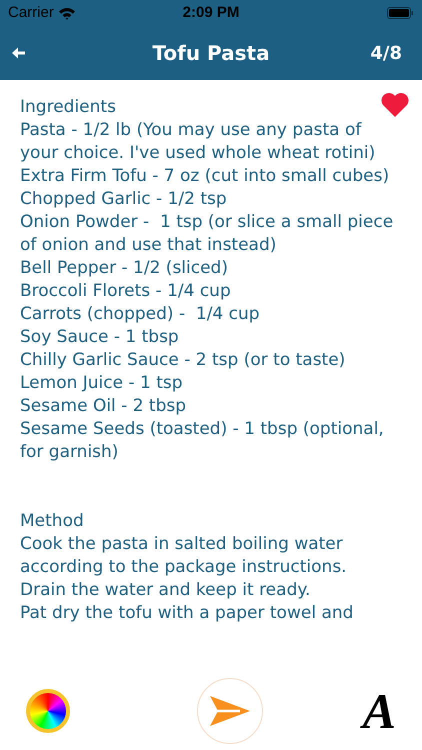 Image resolution: width=422 pixels, height=750 pixels. What do you see at coordinates (19, 53) in the screenshot?
I see `back-arrow-icon` at bounding box center [19, 53].